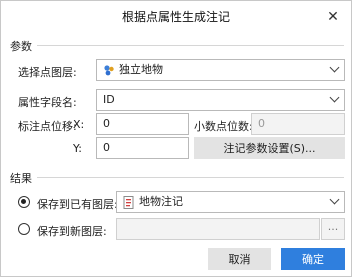 This screenshot has width=352, height=277. I want to click on save-new-label: 保存到新图层:, so click(72, 231).